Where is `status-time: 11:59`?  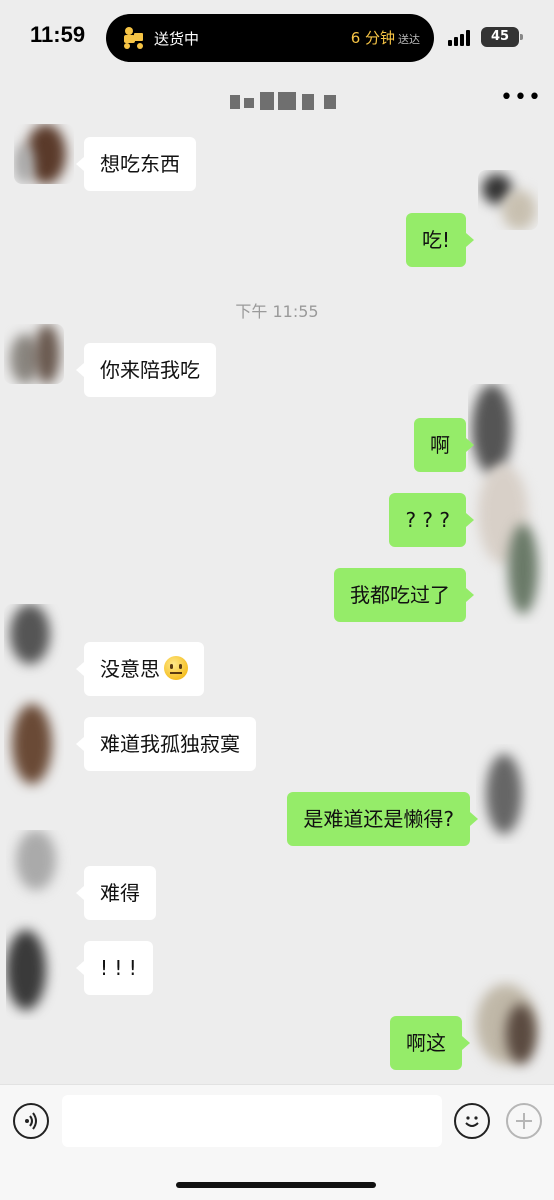 status-time: 11:59 is located at coordinates (58, 34).